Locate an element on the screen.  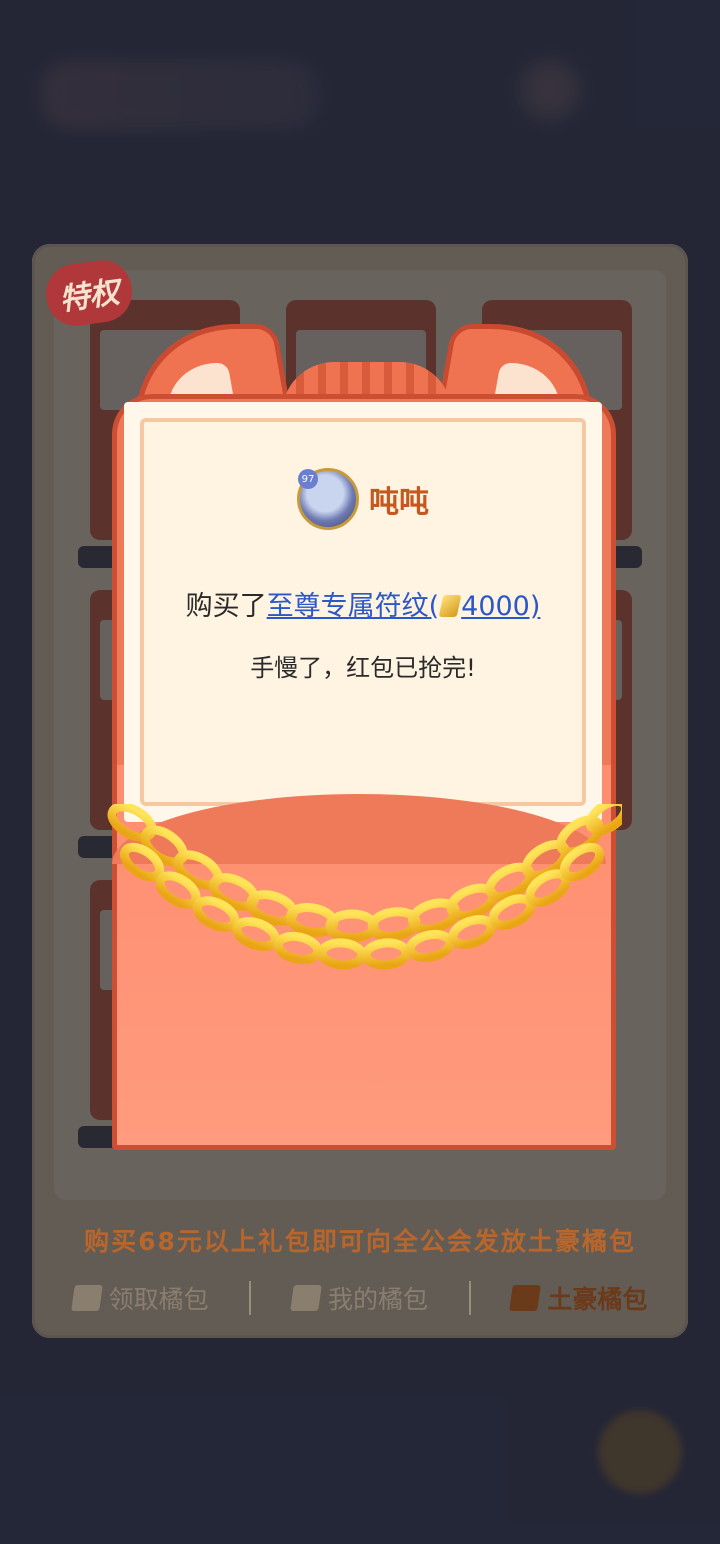
item-name: 至尊专属符纹( is located at coordinates (353, 606).